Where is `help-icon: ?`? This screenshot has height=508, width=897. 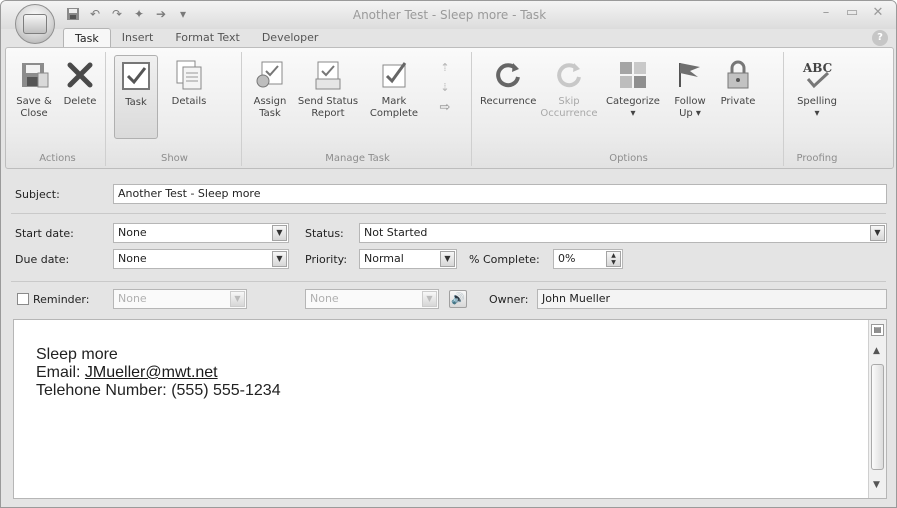 help-icon: ? is located at coordinates (880, 38).